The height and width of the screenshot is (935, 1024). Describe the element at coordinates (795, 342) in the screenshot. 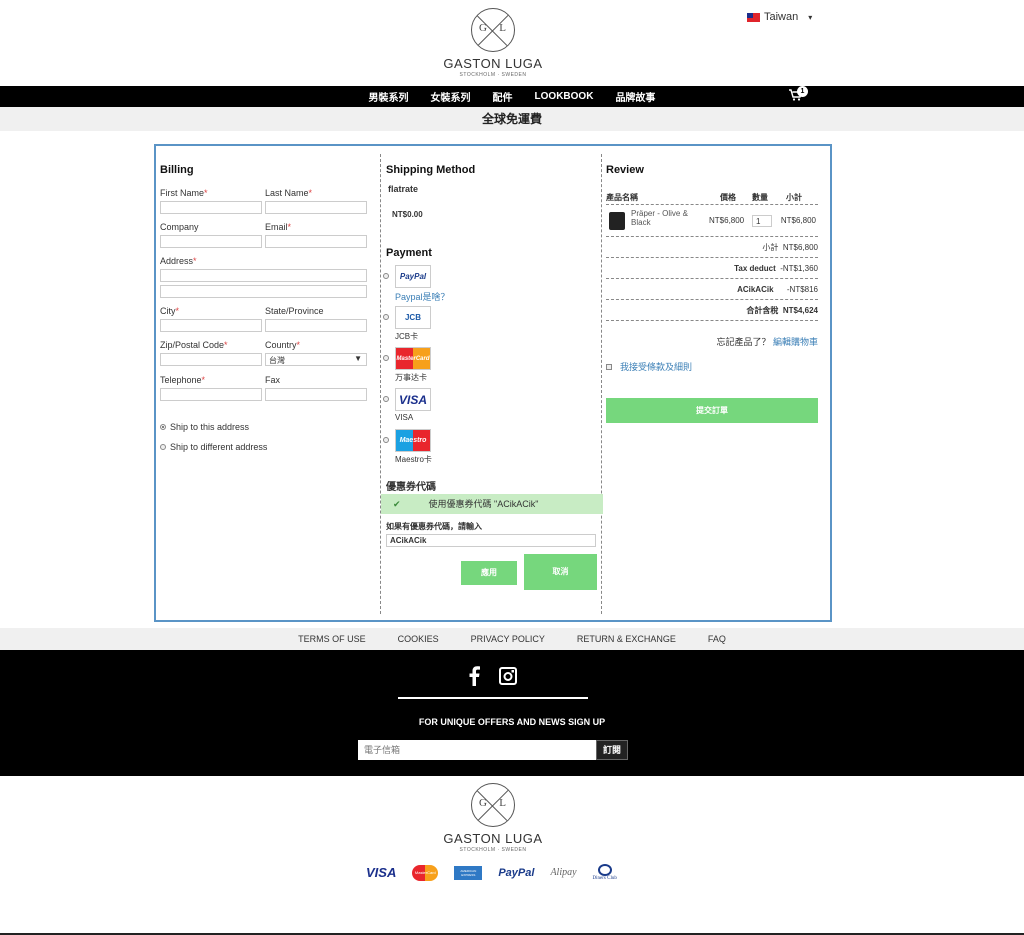

I see `edit-cart-link: 編輯購物車` at that location.